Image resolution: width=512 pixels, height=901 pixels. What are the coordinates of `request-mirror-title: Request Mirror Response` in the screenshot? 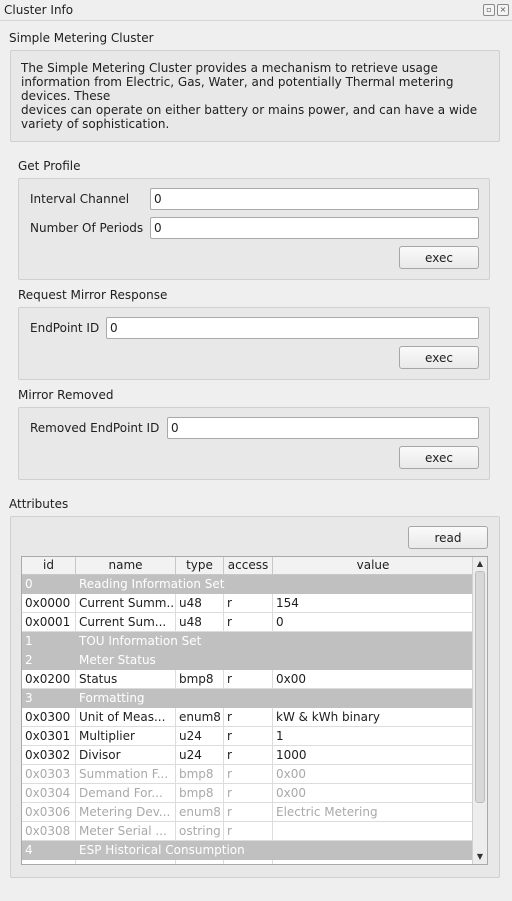 It's located at (93, 295).